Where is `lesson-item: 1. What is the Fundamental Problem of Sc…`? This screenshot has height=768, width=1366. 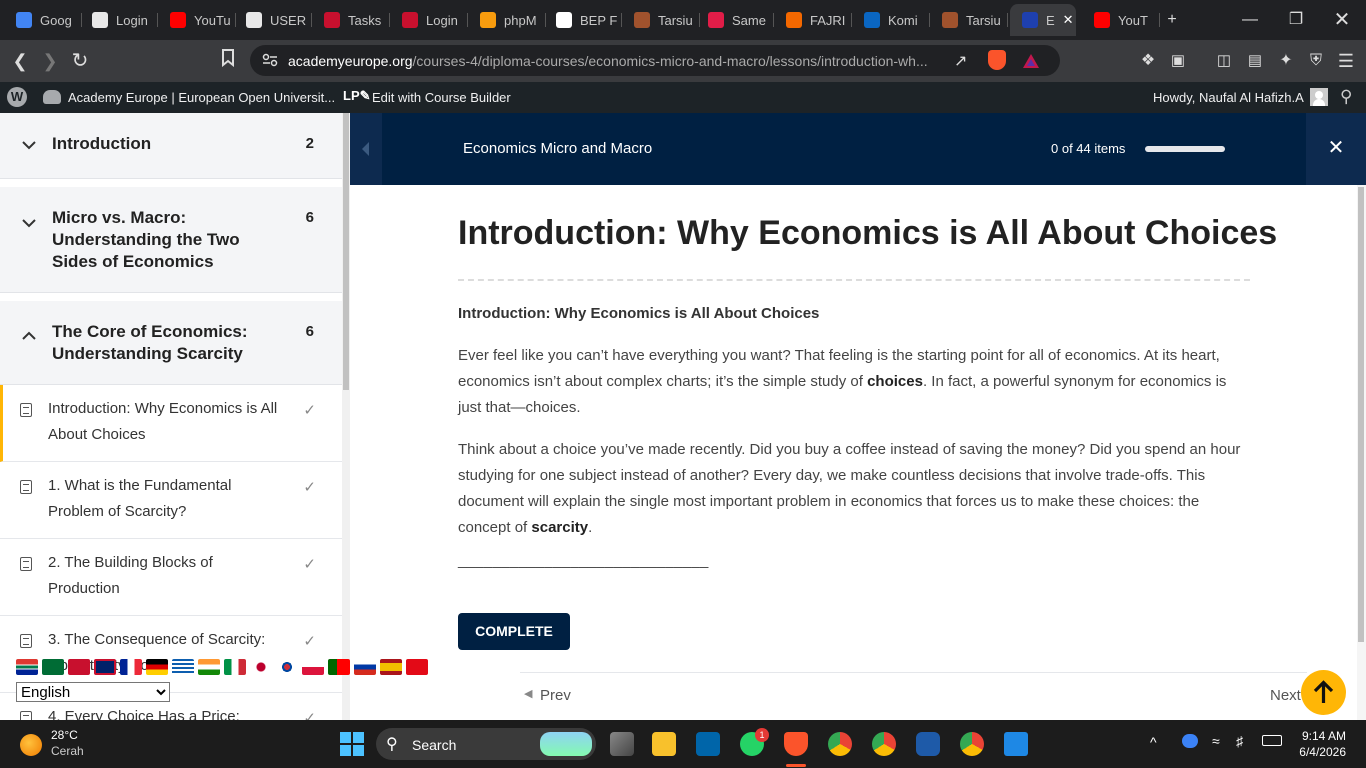
lesson-item: 1. What is the Fundamental Problem of Sc… is located at coordinates (171, 500).